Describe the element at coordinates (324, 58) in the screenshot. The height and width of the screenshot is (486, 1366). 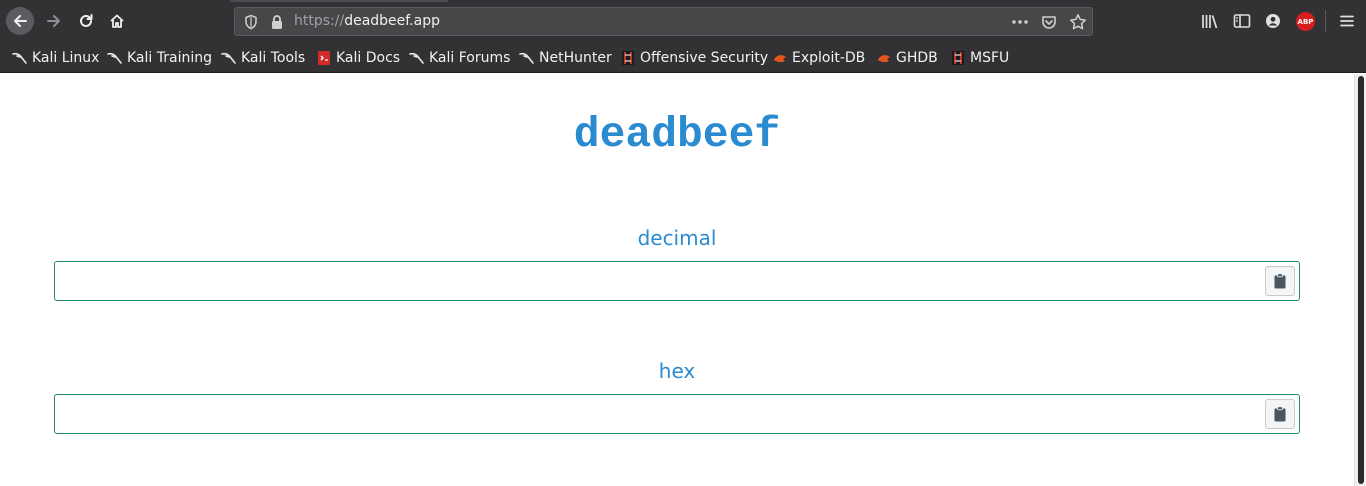
I see `kali-docs-icon` at that location.